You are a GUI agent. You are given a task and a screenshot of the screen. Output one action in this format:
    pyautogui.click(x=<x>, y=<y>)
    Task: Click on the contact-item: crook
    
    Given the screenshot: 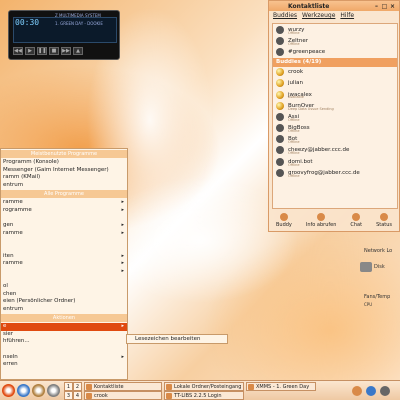 What is the action you would take?
    pyautogui.click(x=335, y=72)
    